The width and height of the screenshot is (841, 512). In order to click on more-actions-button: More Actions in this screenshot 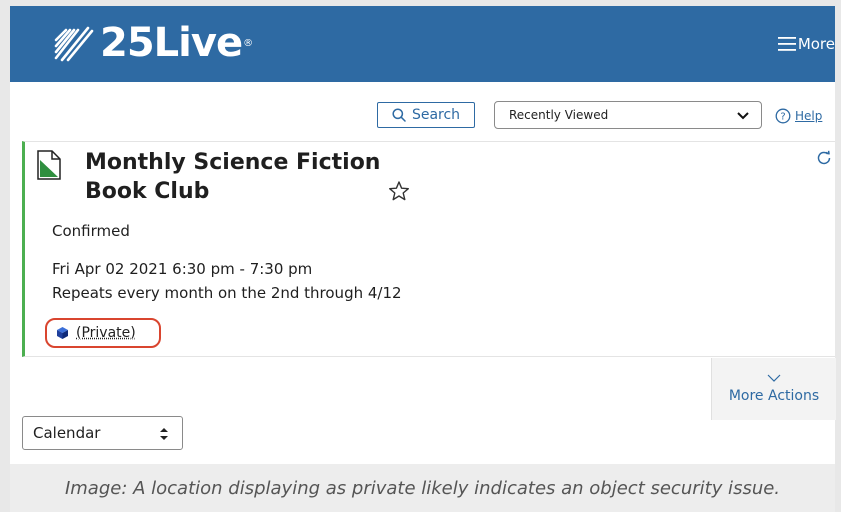, I will do `click(773, 389)`.